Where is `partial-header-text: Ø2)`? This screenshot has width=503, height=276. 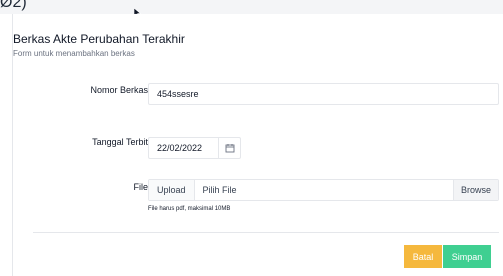 partial-header-text: Ø2) is located at coordinates (13, 5).